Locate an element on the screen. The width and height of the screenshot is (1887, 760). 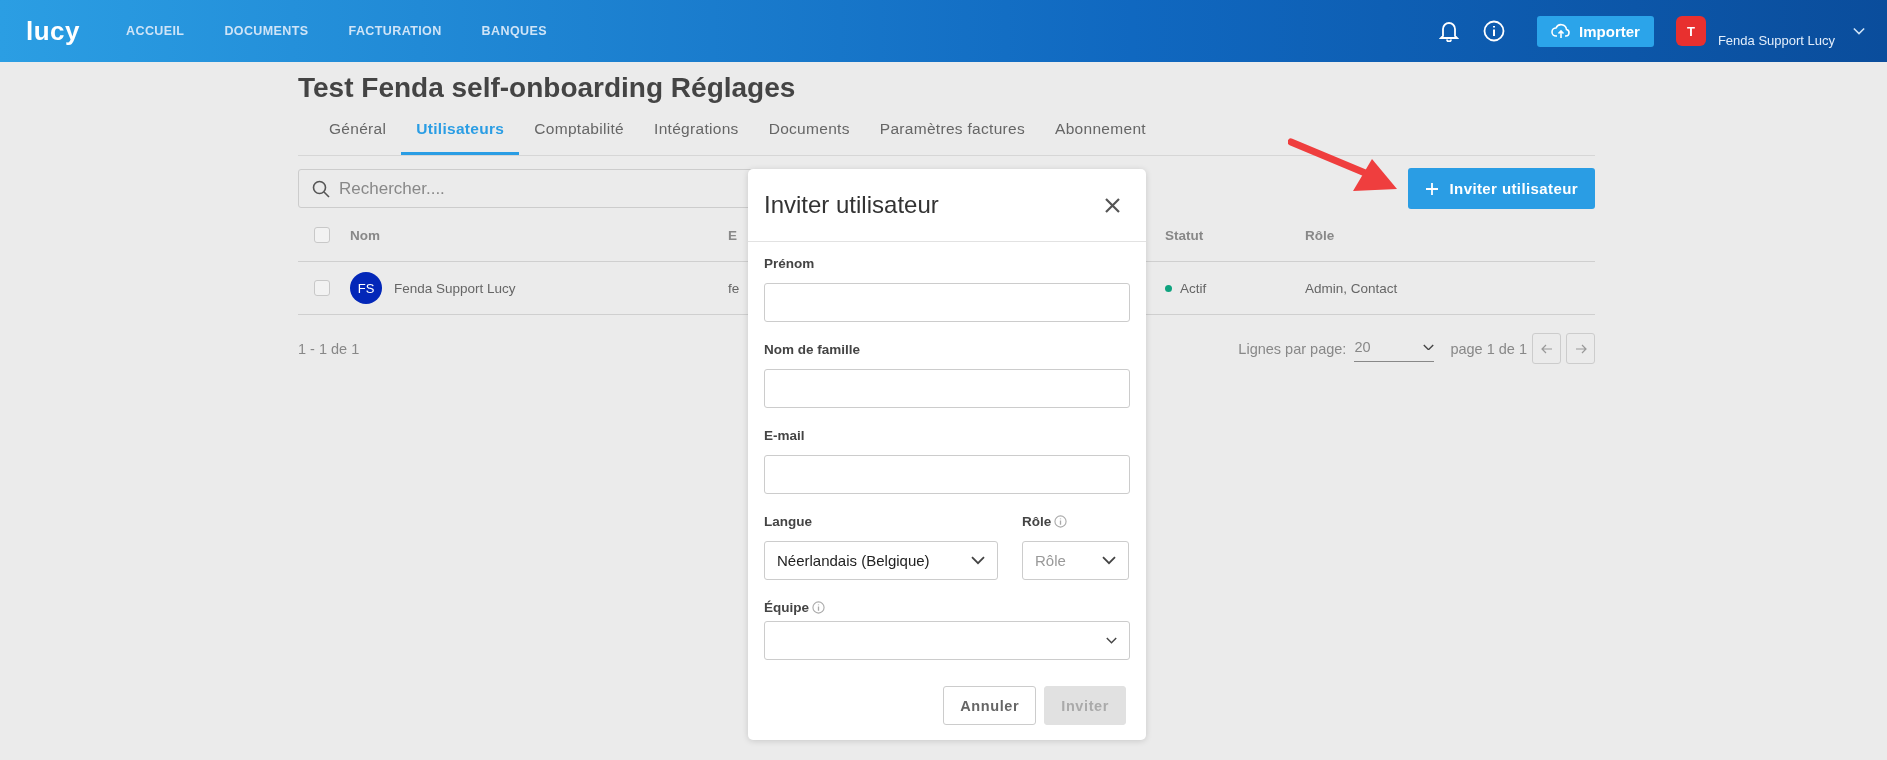
arrow-right-icon is located at coordinates (1580, 348).